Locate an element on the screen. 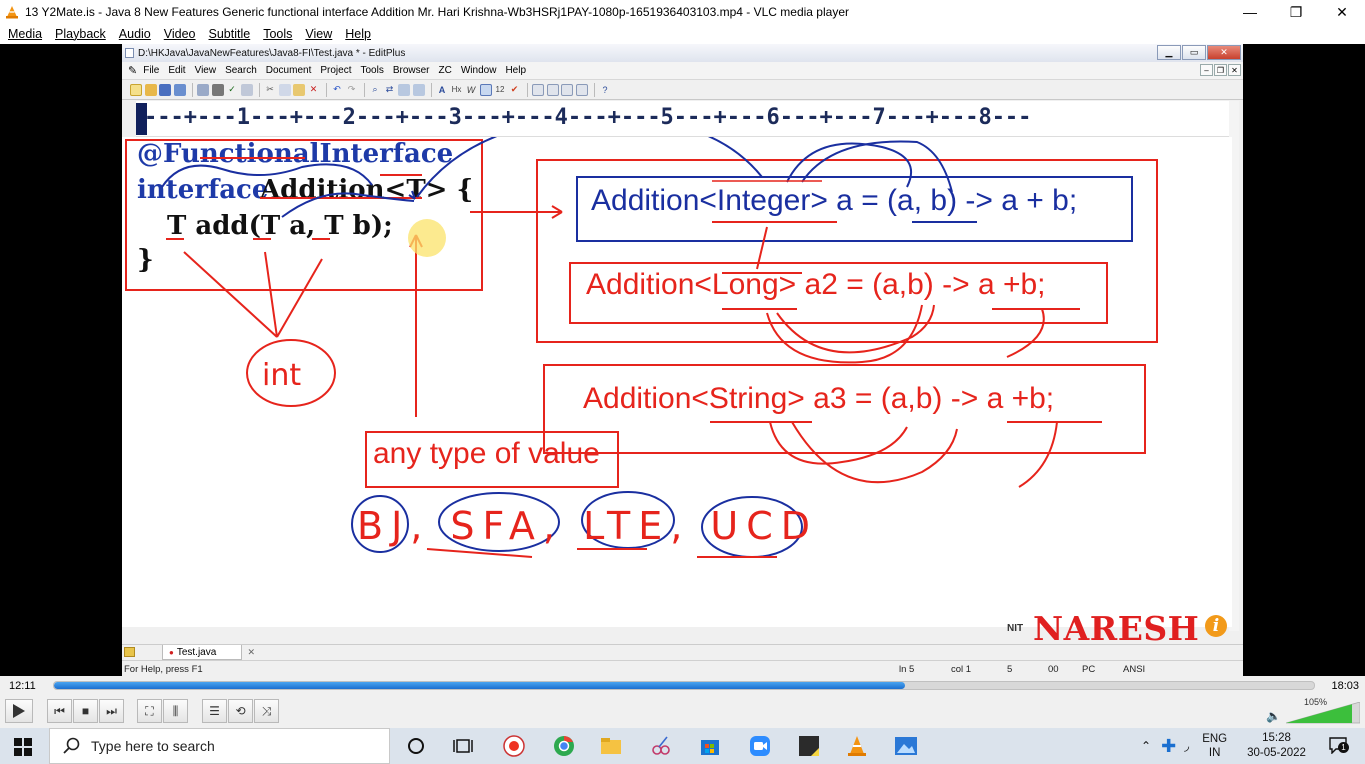 The width and height of the screenshot is (1365, 764). spellcheck-icon: ✓ is located at coordinates (232, 89).